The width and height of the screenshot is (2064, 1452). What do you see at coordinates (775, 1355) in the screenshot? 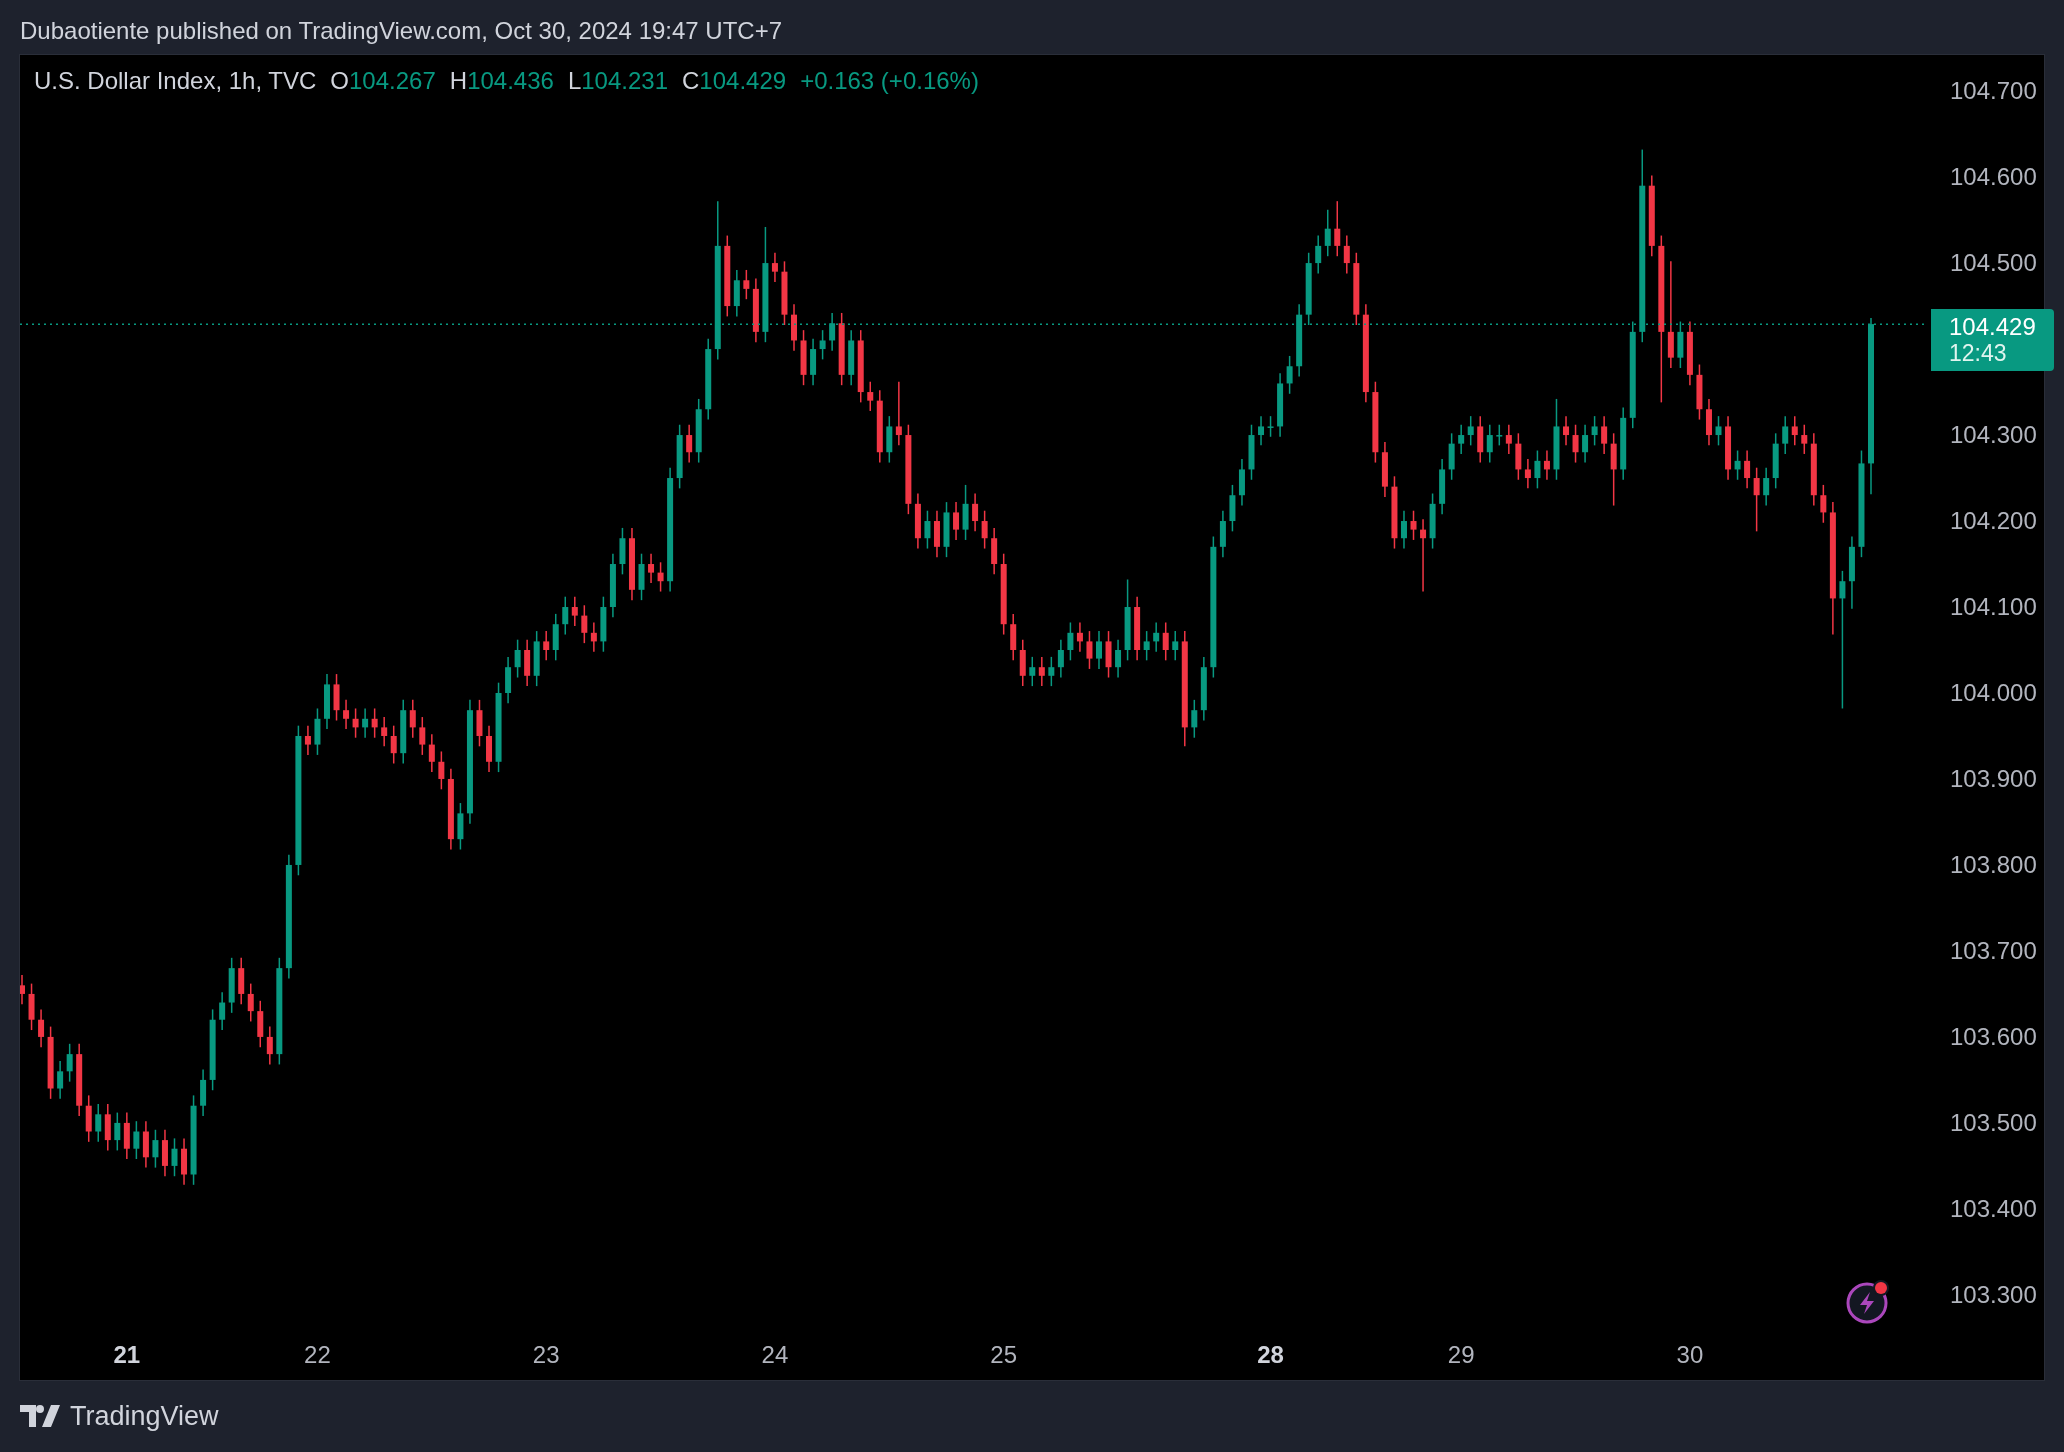
I see `time-axis-label: 24` at bounding box center [775, 1355].